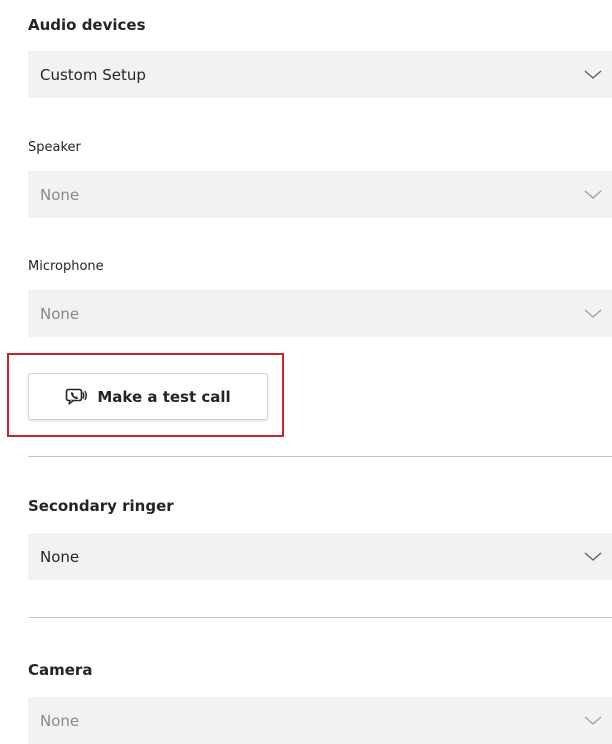 This screenshot has height=744, width=612. I want to click on camera-selected-value: None, so click(60, 720).